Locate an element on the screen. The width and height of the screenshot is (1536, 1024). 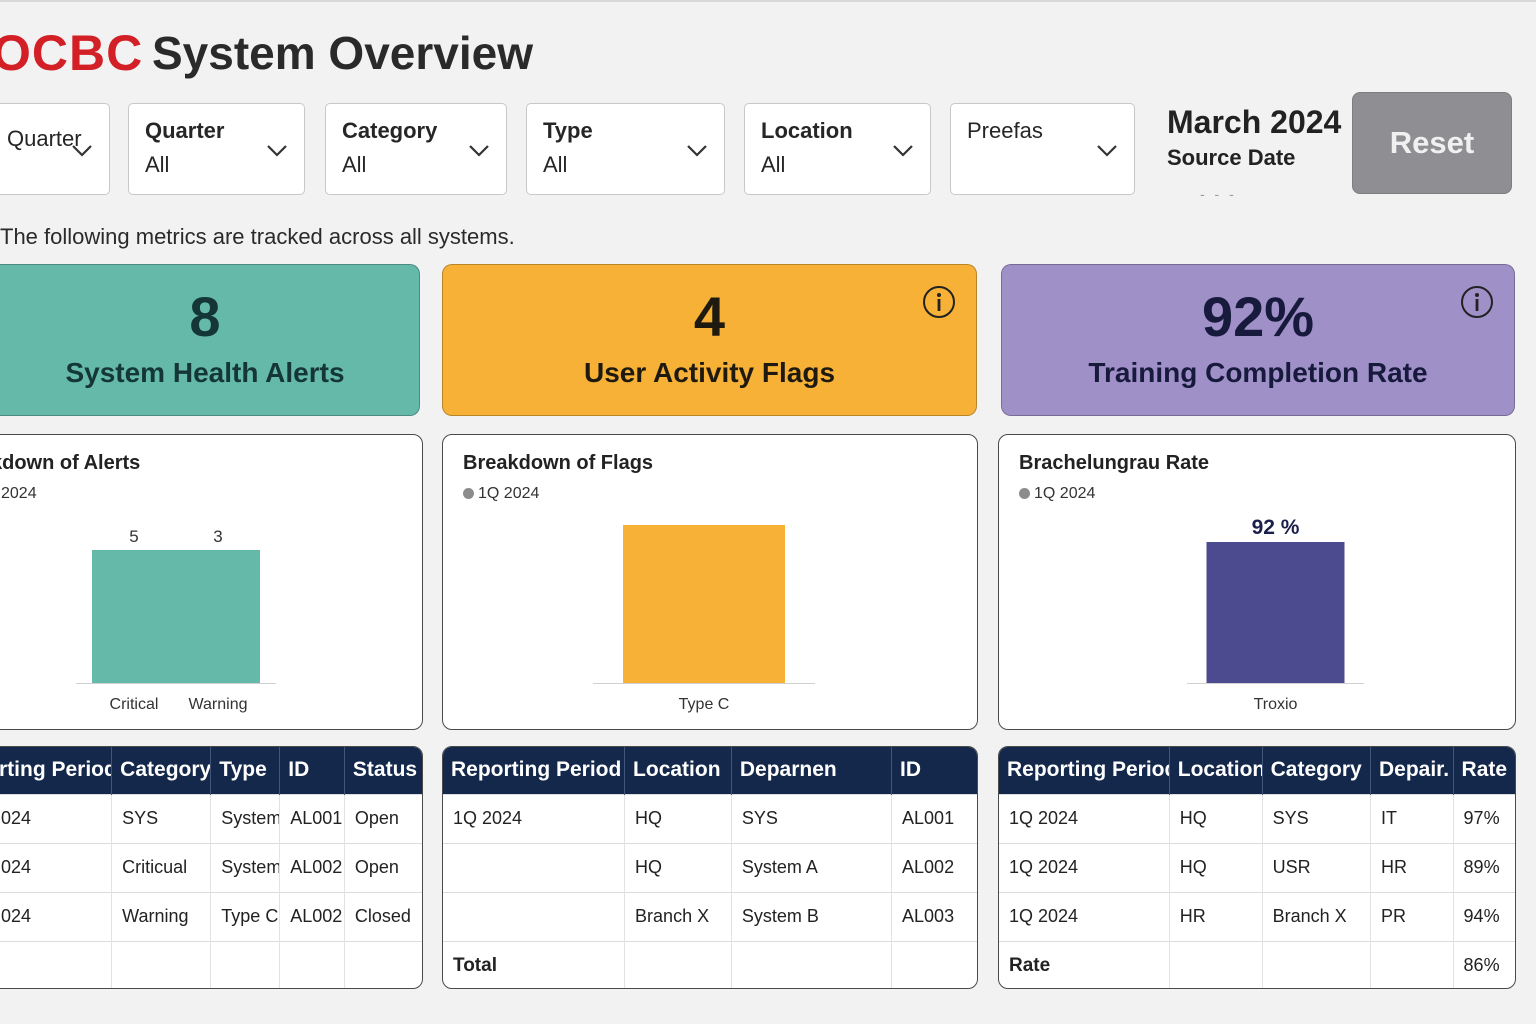
table-row: 1Q 2024 HR Branch X PR 94% is located at coordinates (1257, 916).